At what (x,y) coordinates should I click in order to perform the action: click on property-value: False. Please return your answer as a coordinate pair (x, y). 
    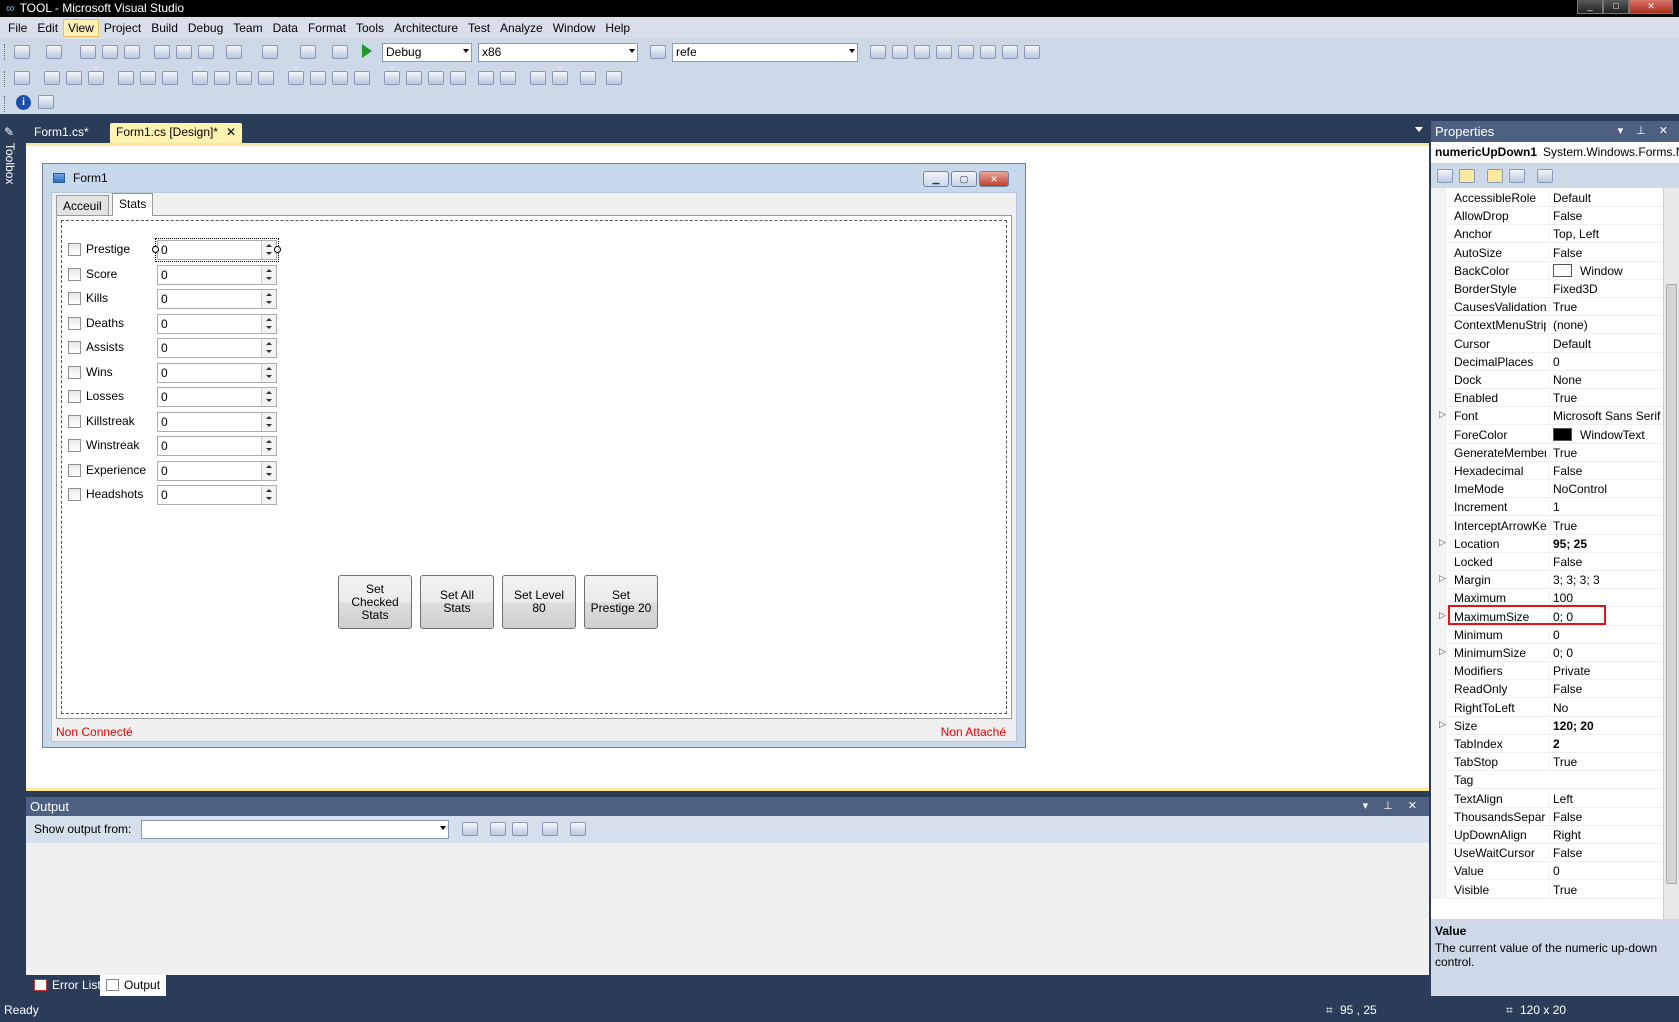
    Looking at the image, I should click on (1605, 471).